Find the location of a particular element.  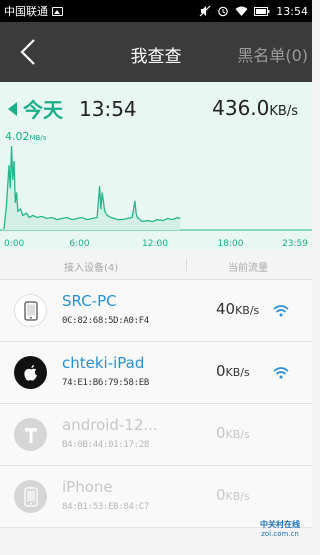

hammer-icon is located at coordinates (30, 434).